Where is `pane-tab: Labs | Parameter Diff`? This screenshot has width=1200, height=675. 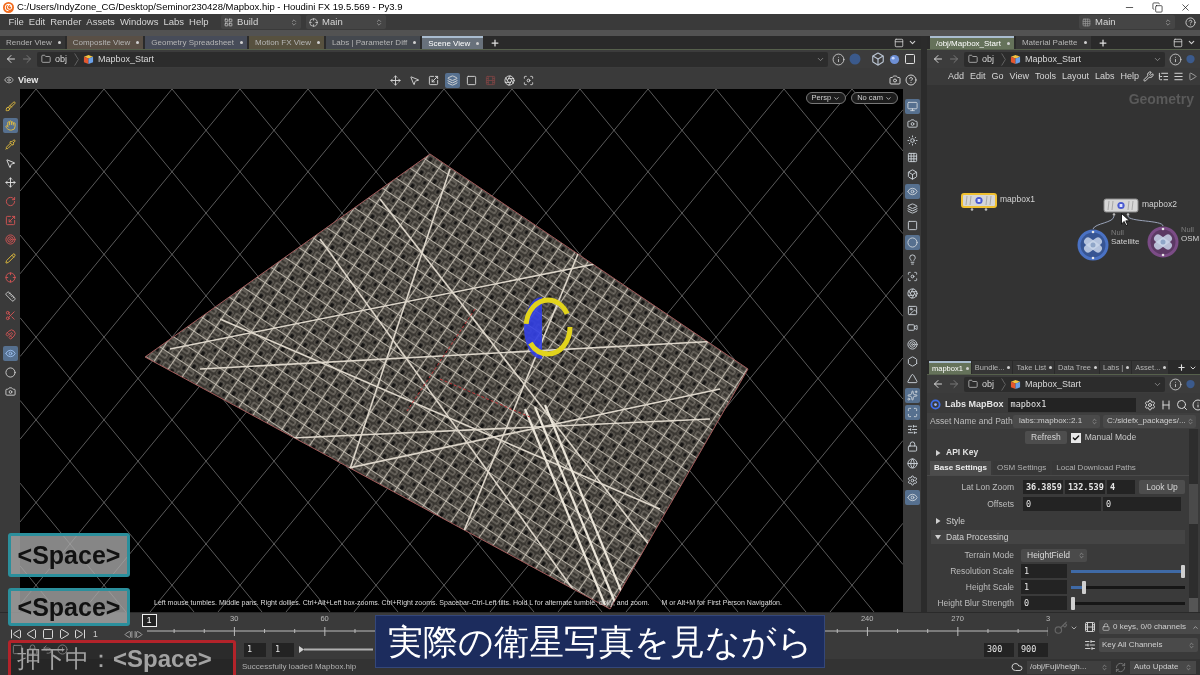 pane-tab: Labs | Parameter Diff is located at coordinates (373, 42).